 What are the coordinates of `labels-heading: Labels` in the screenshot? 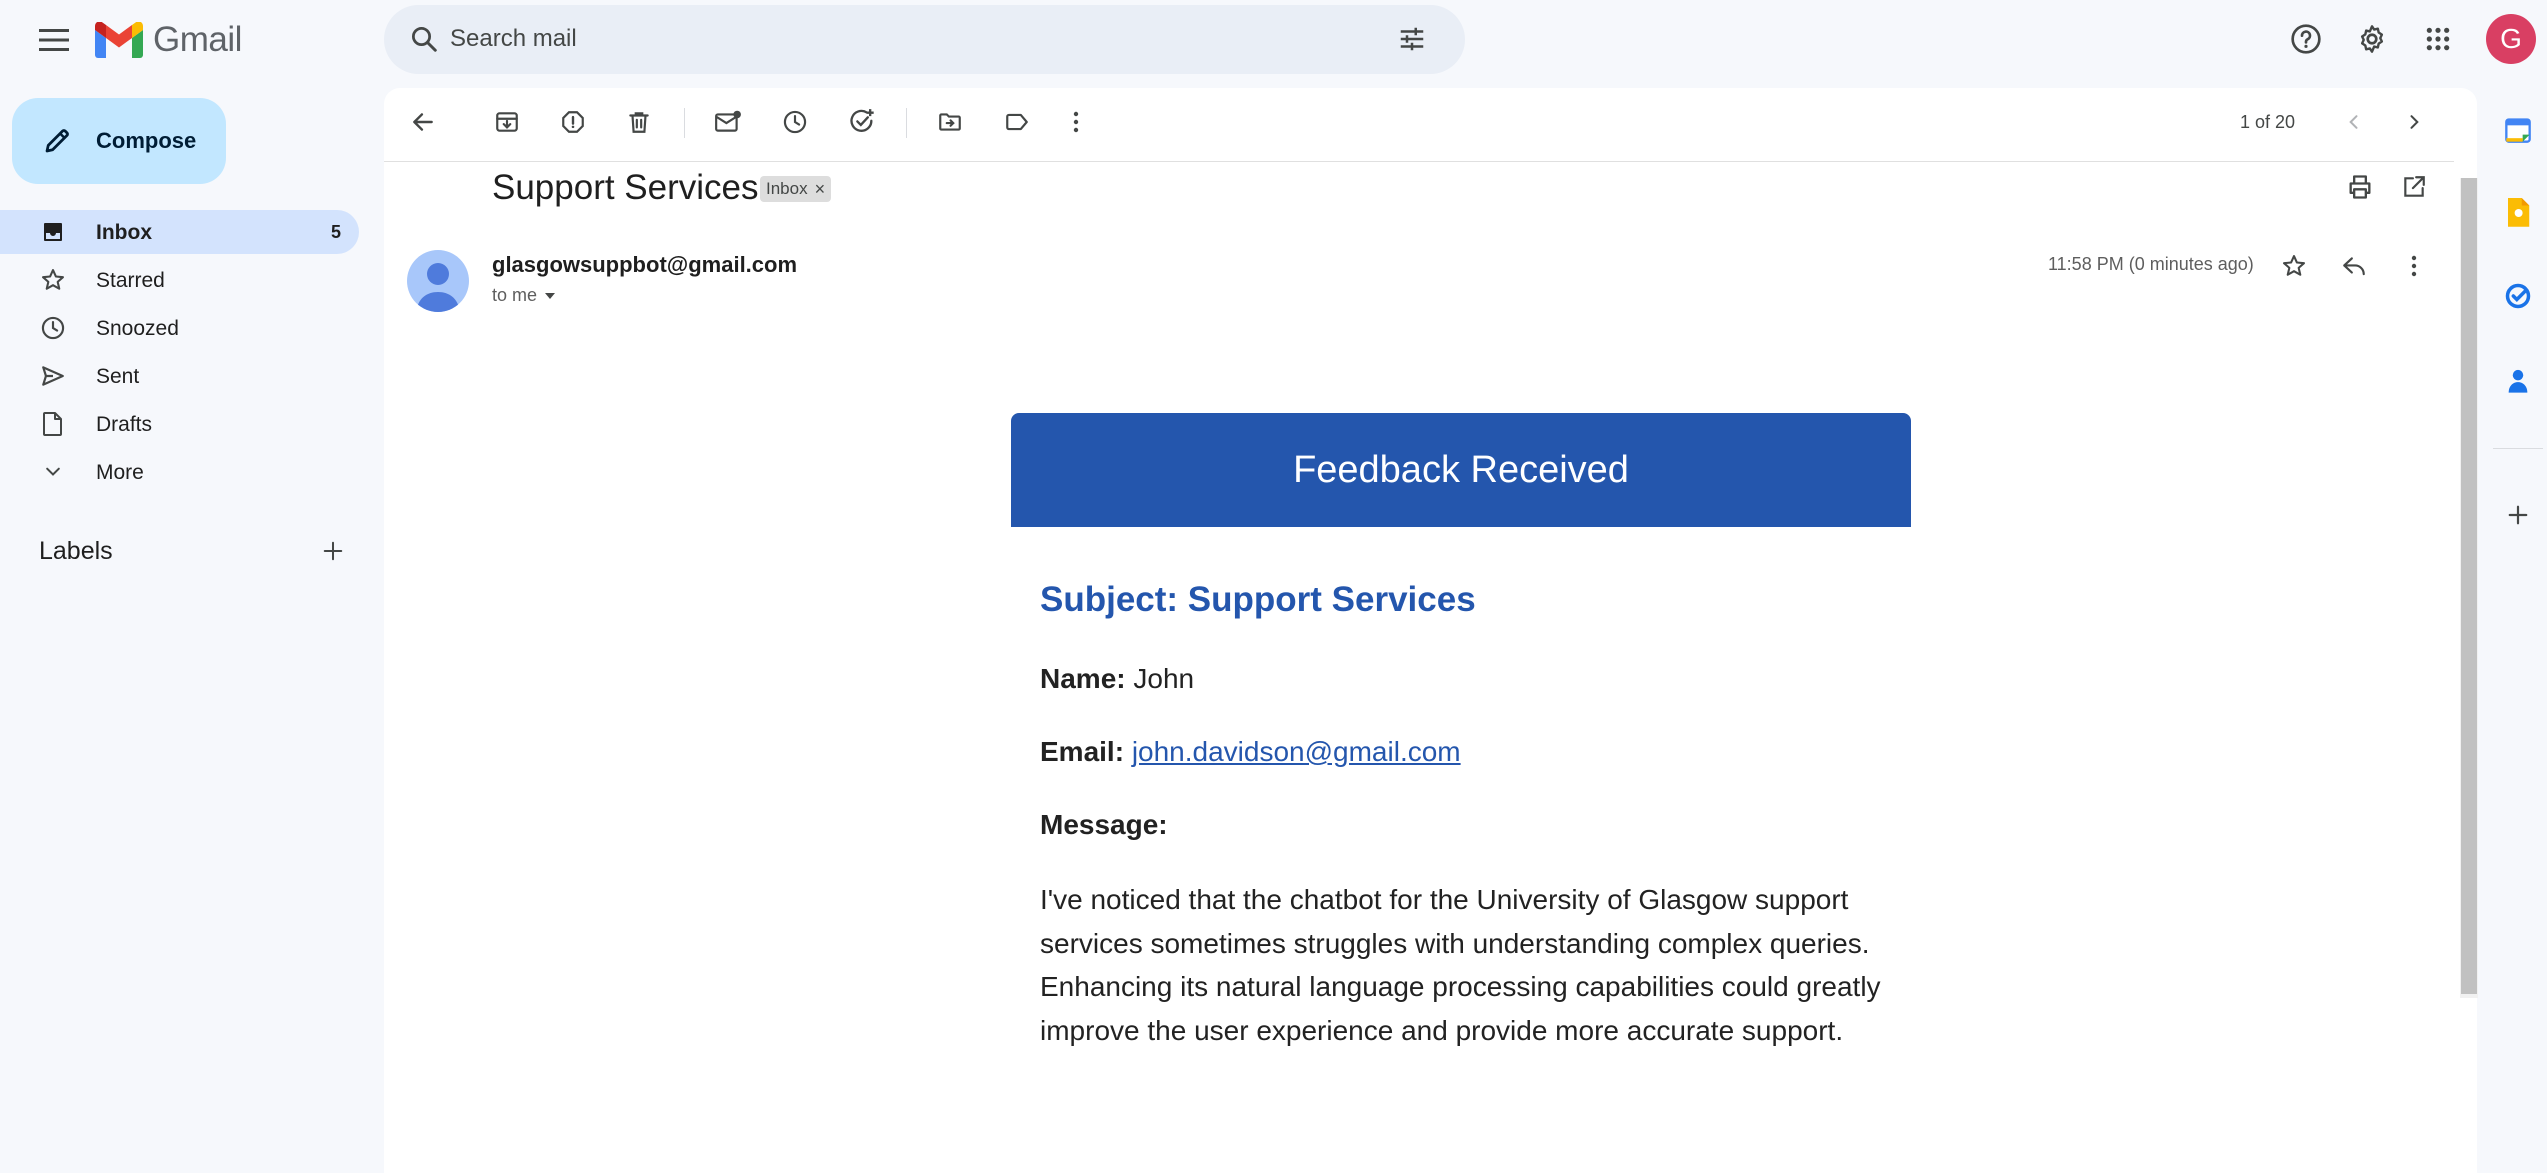 It's located at (76, 551).